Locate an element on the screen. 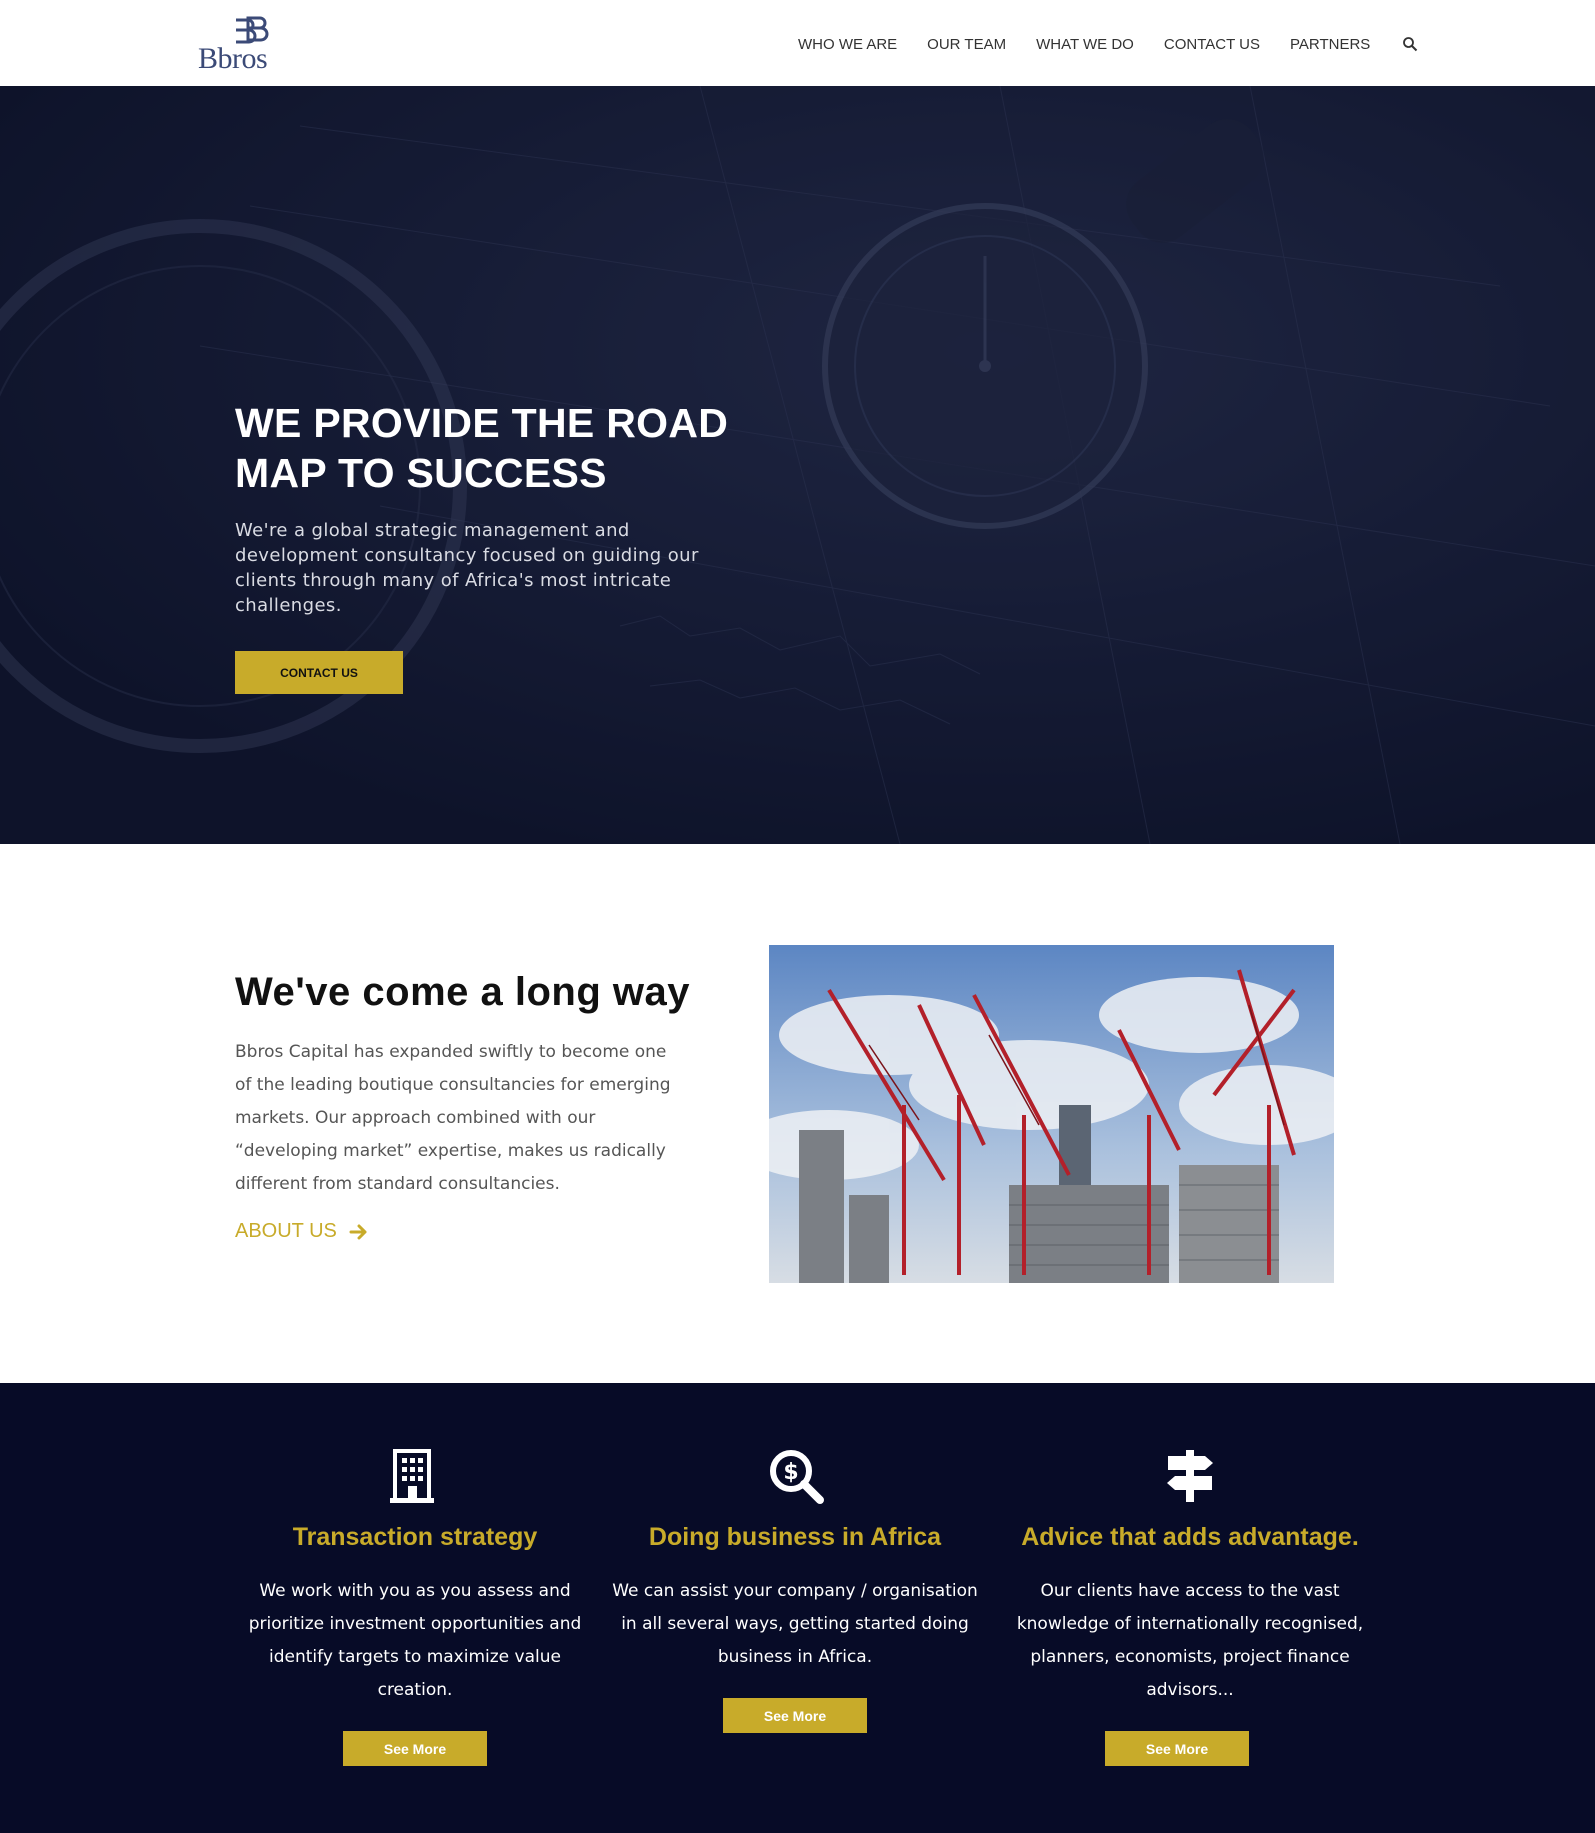 The image size is (1595, 1833). nav-partners: PARTNERS is located at coordinates (1330, 44).